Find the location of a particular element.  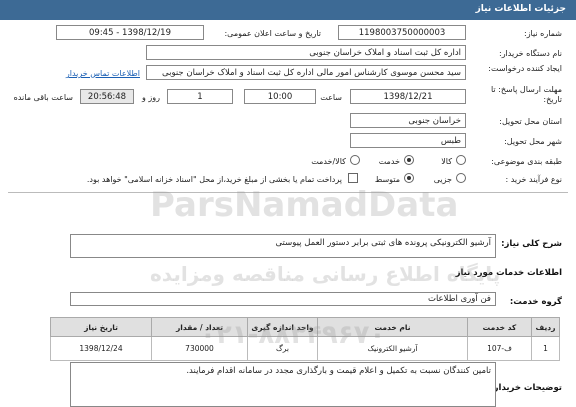

service-group-label: گروه خدمت: is located at coordinates (535, 302).